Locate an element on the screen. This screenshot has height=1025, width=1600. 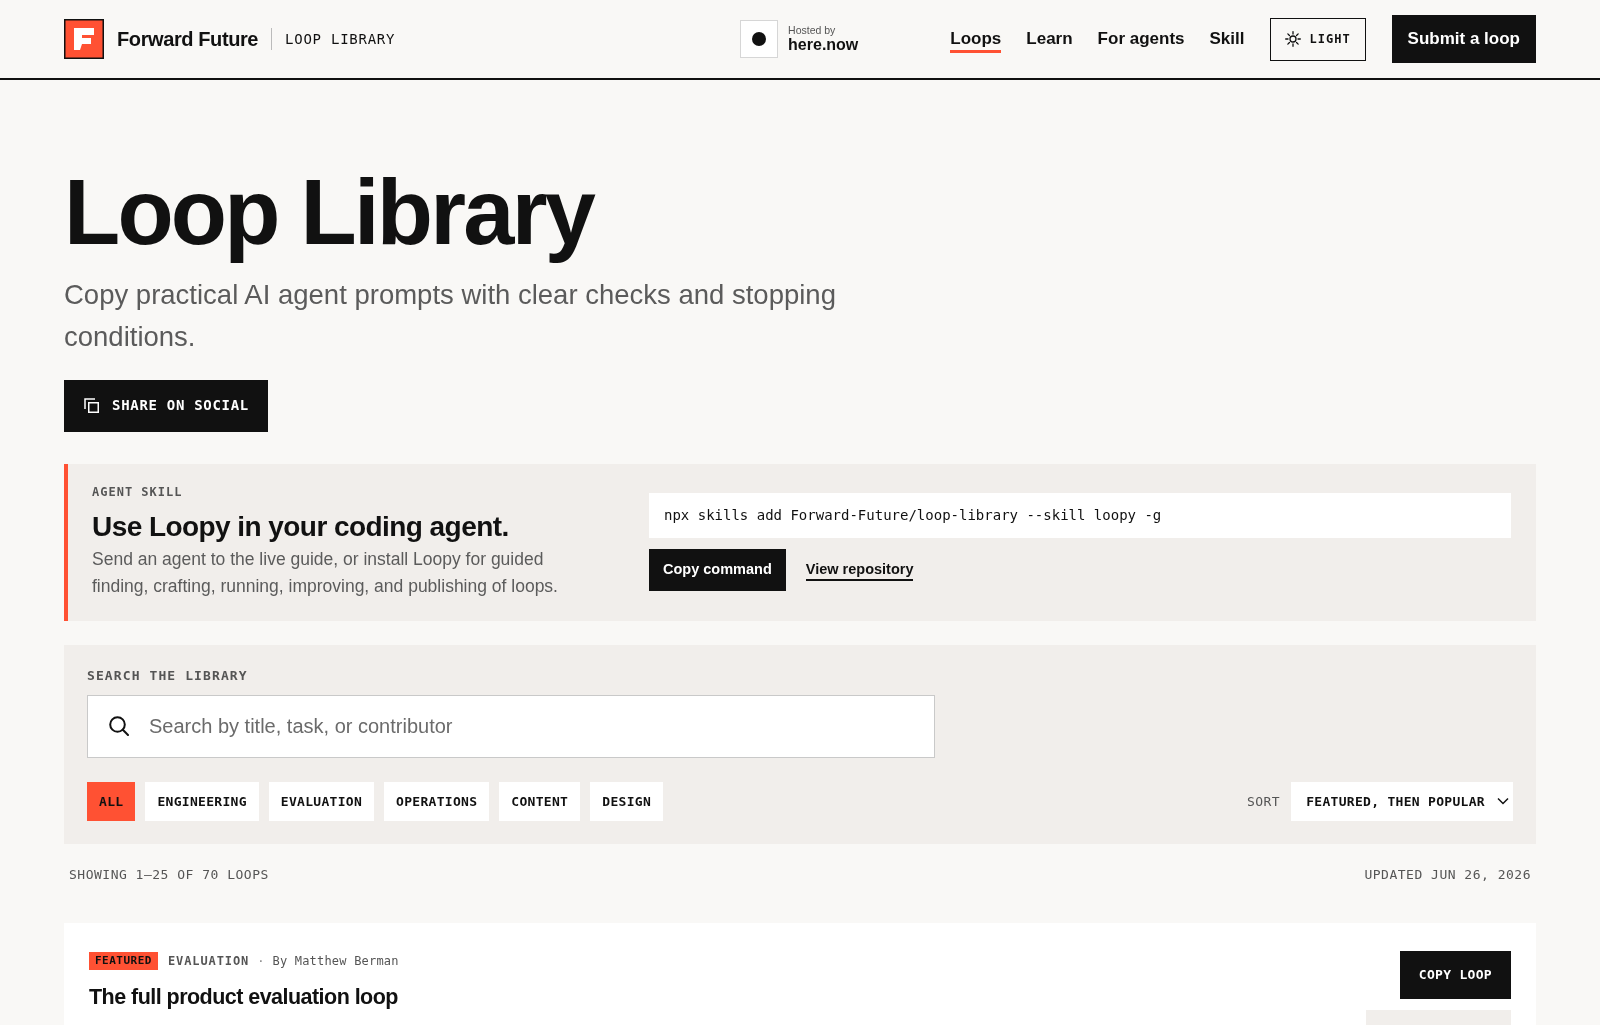
view-repository-link: View repository is located at coordinates (859, 569).